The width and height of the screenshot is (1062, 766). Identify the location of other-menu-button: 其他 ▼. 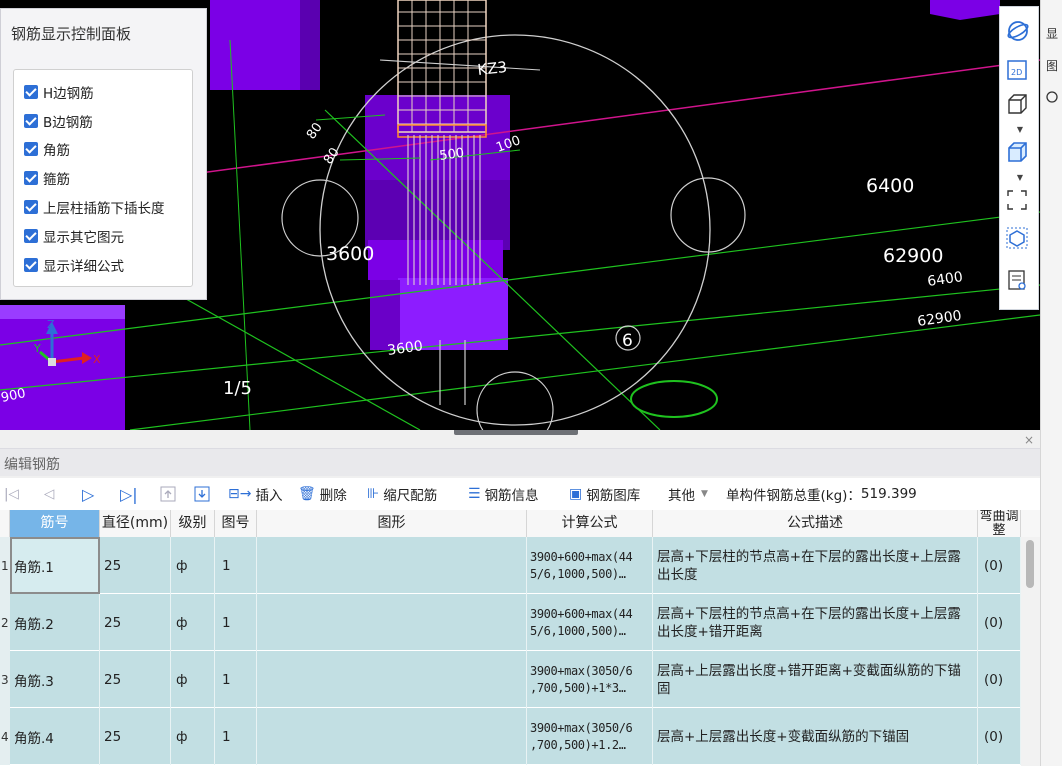
(688, 494).